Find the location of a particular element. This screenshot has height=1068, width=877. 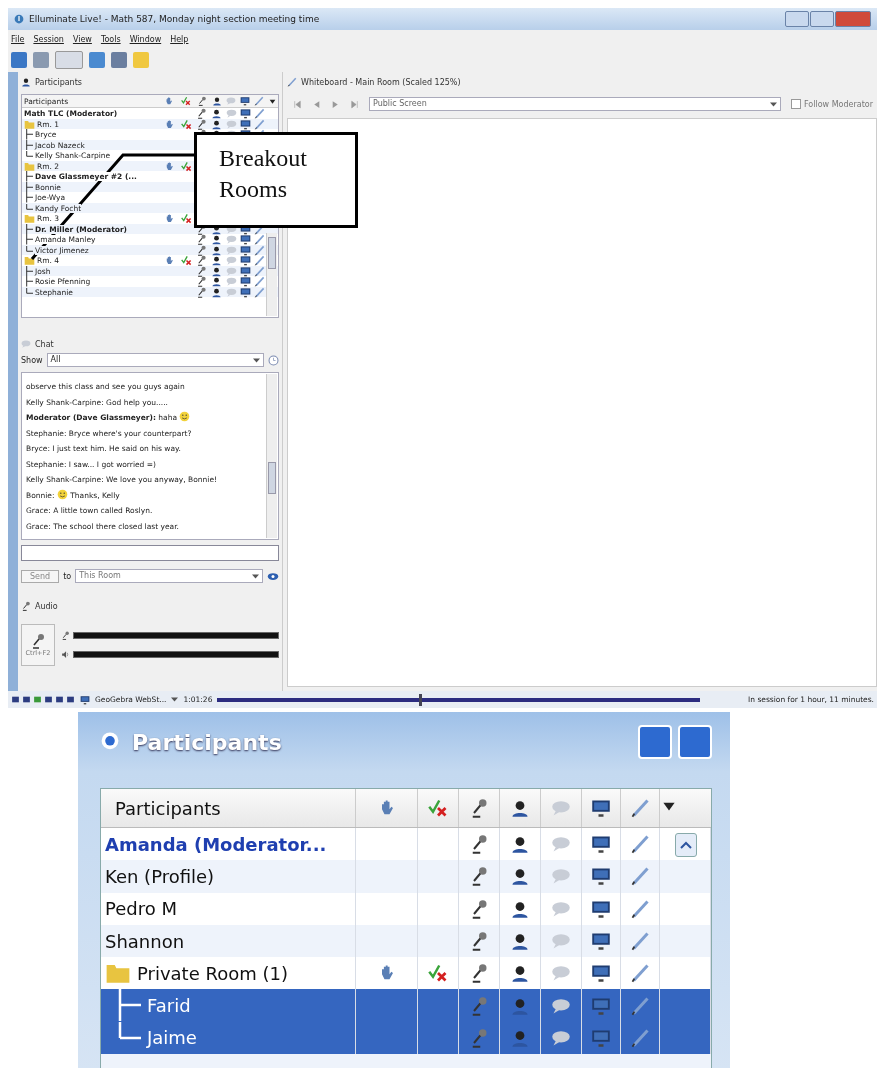

clock-icon is located at coordinates (273, 360).